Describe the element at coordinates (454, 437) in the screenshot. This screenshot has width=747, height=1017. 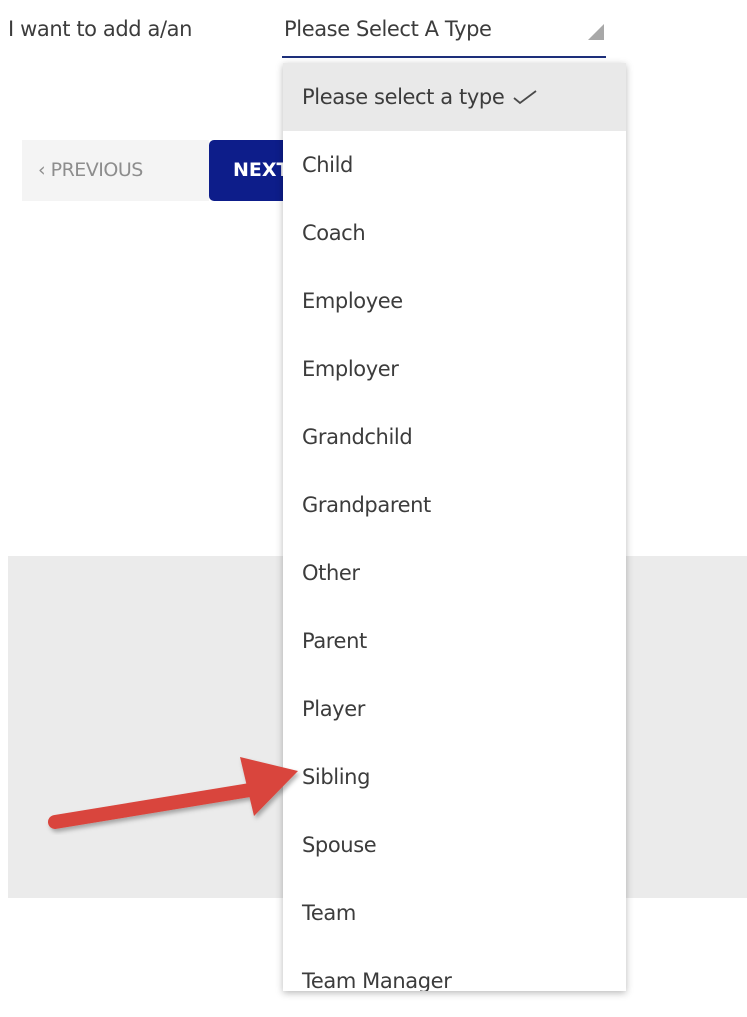
I see `option-grandchild: Grandchild` at that location.